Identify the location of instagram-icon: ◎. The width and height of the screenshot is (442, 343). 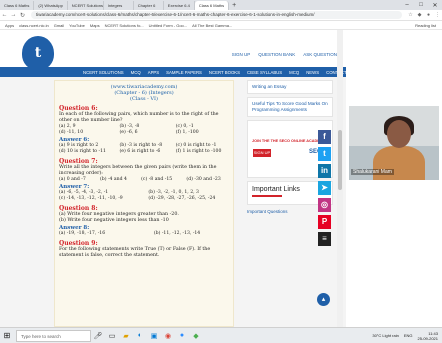
(324, 205).